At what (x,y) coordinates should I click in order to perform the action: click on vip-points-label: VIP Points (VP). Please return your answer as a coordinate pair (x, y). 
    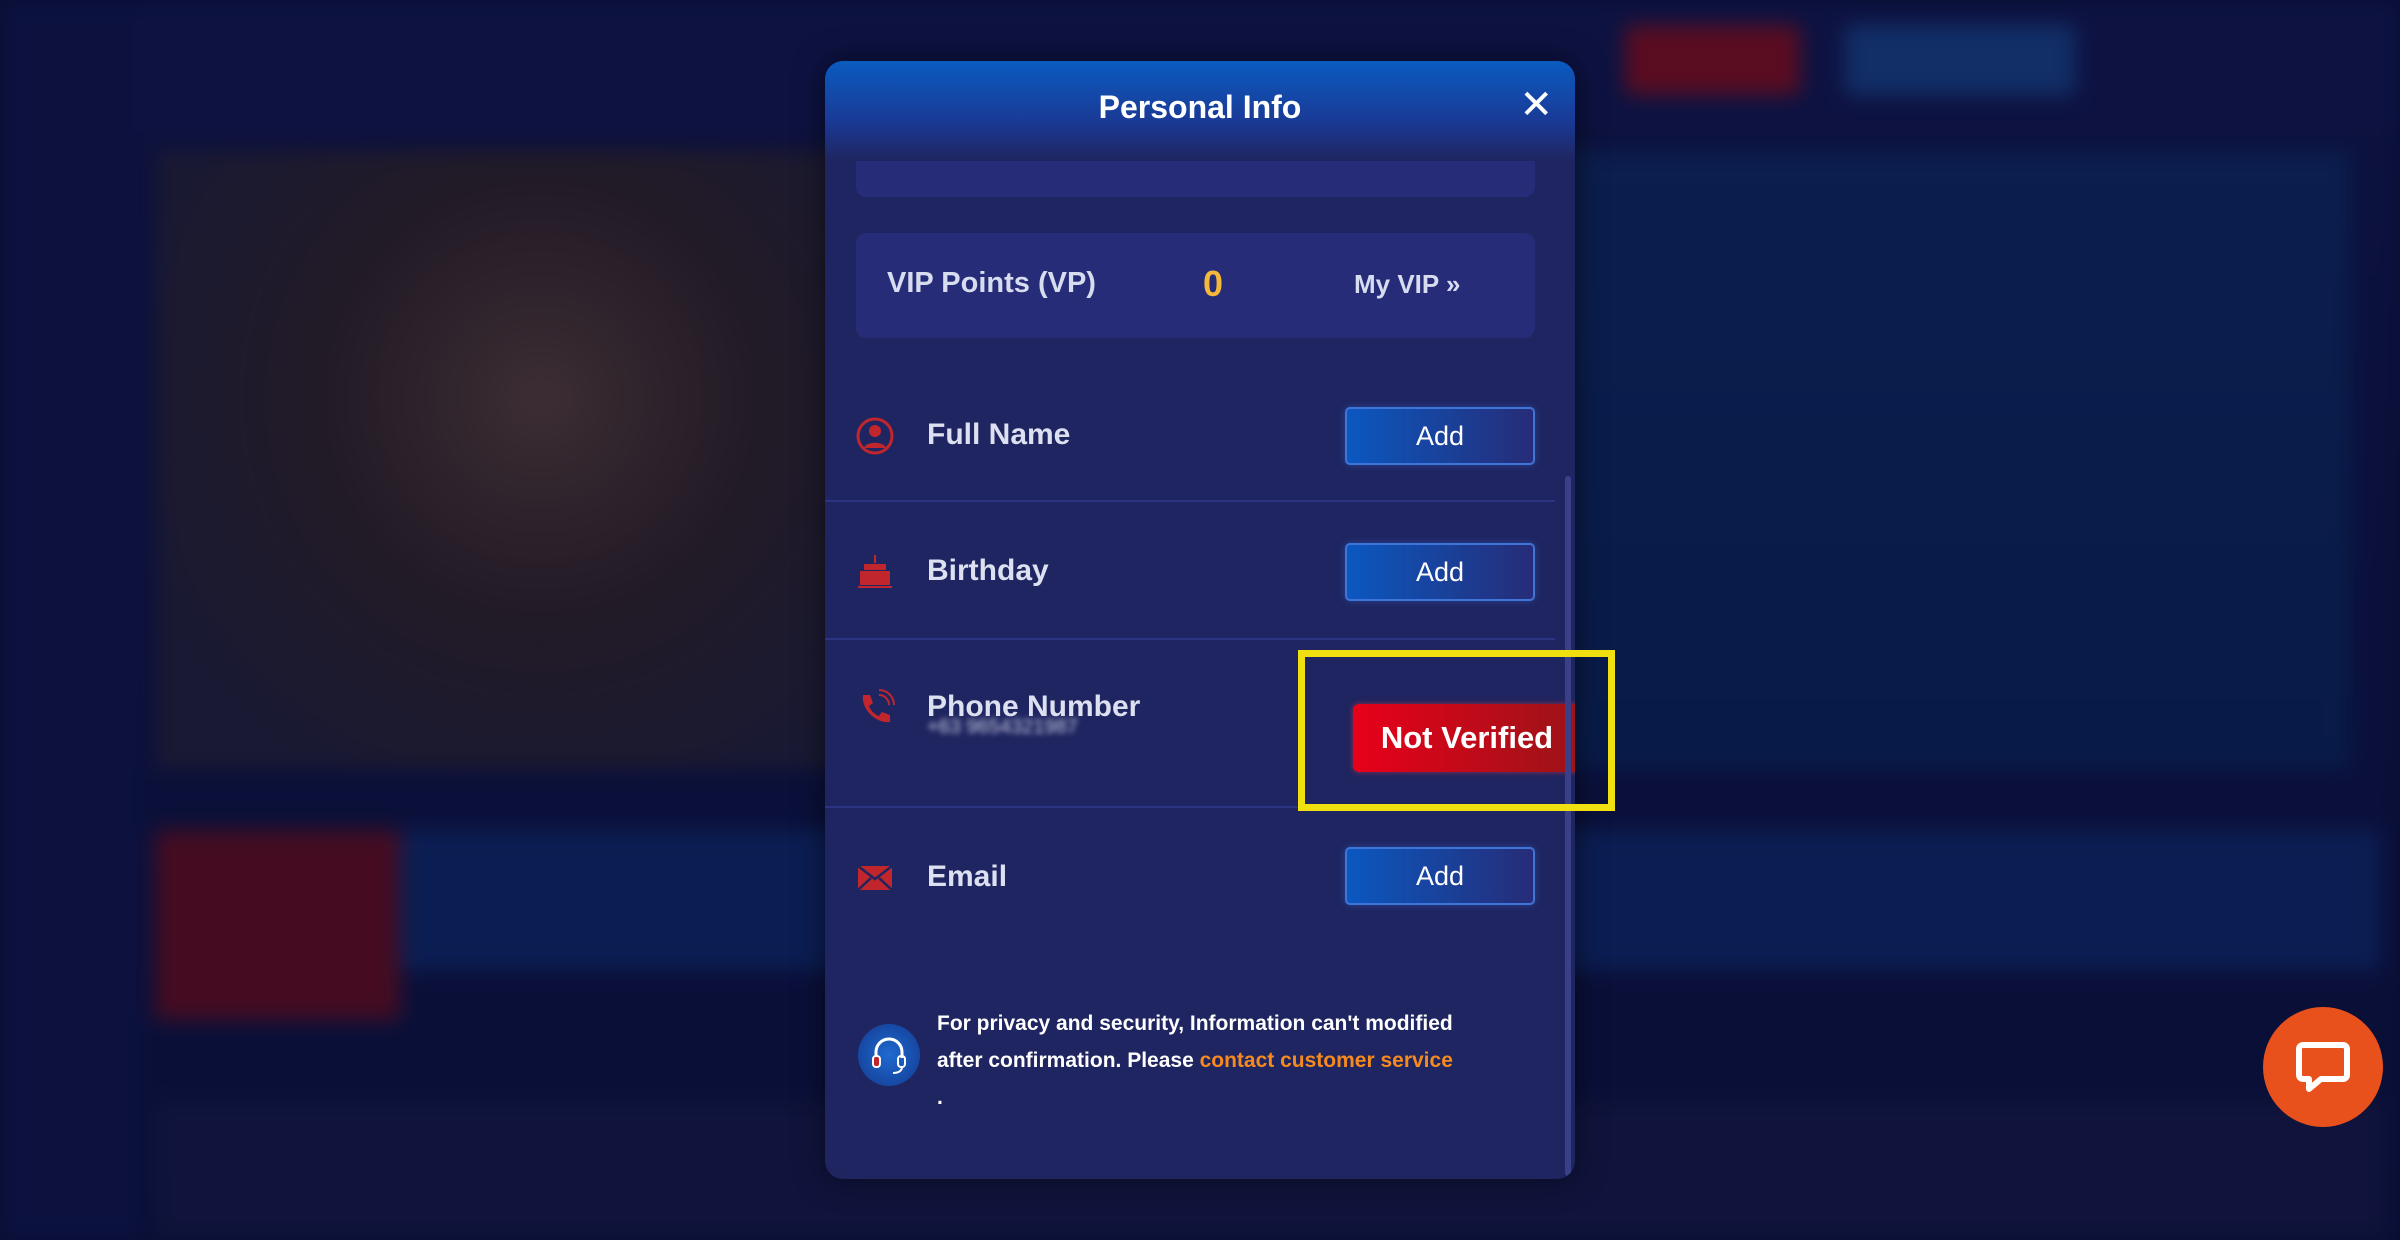
    Looking at the image, I should click on (991, 283).